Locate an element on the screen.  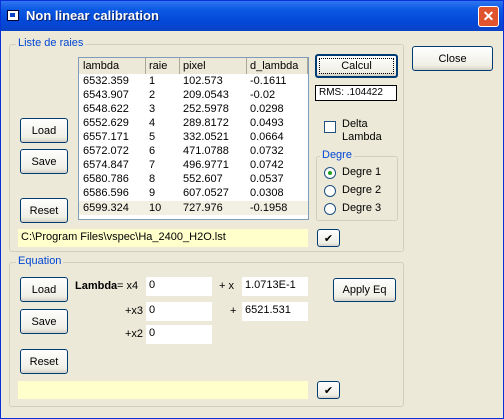
degre-1-radio is located at coordinates (330, 173).